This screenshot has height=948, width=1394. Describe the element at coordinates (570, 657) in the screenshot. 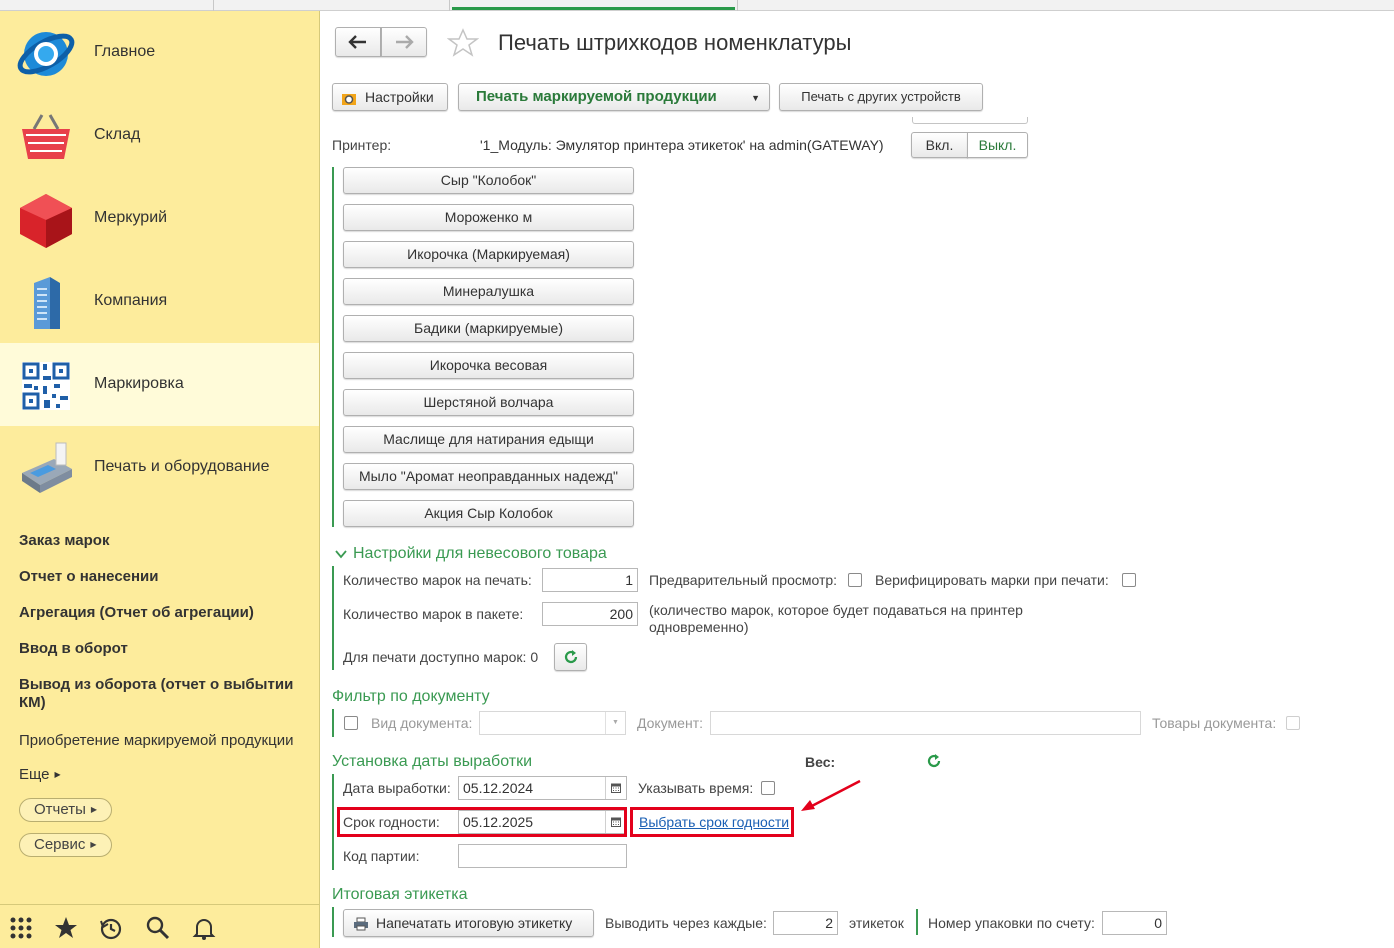

I see `refresh-available-button` at that location.